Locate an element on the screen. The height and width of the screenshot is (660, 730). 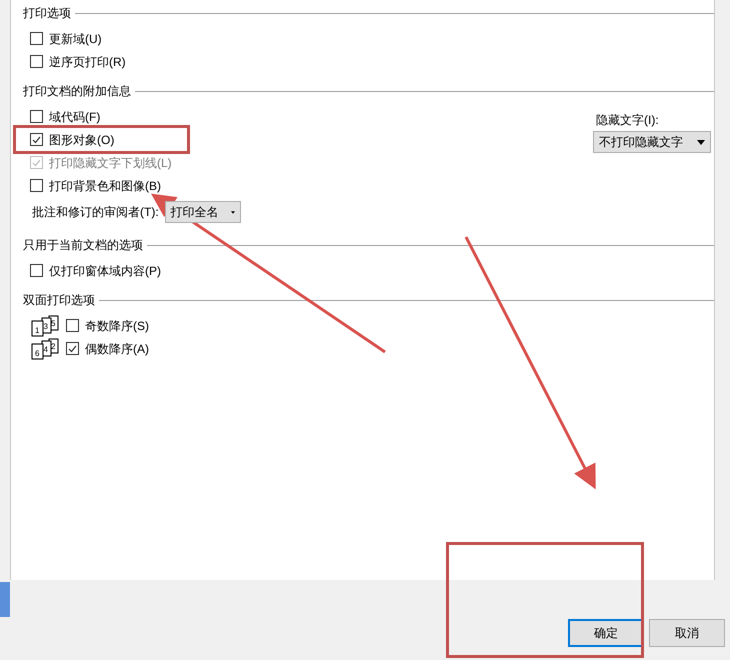
checkbox-label: 域代码(F) is located at coordinates (74, 117).